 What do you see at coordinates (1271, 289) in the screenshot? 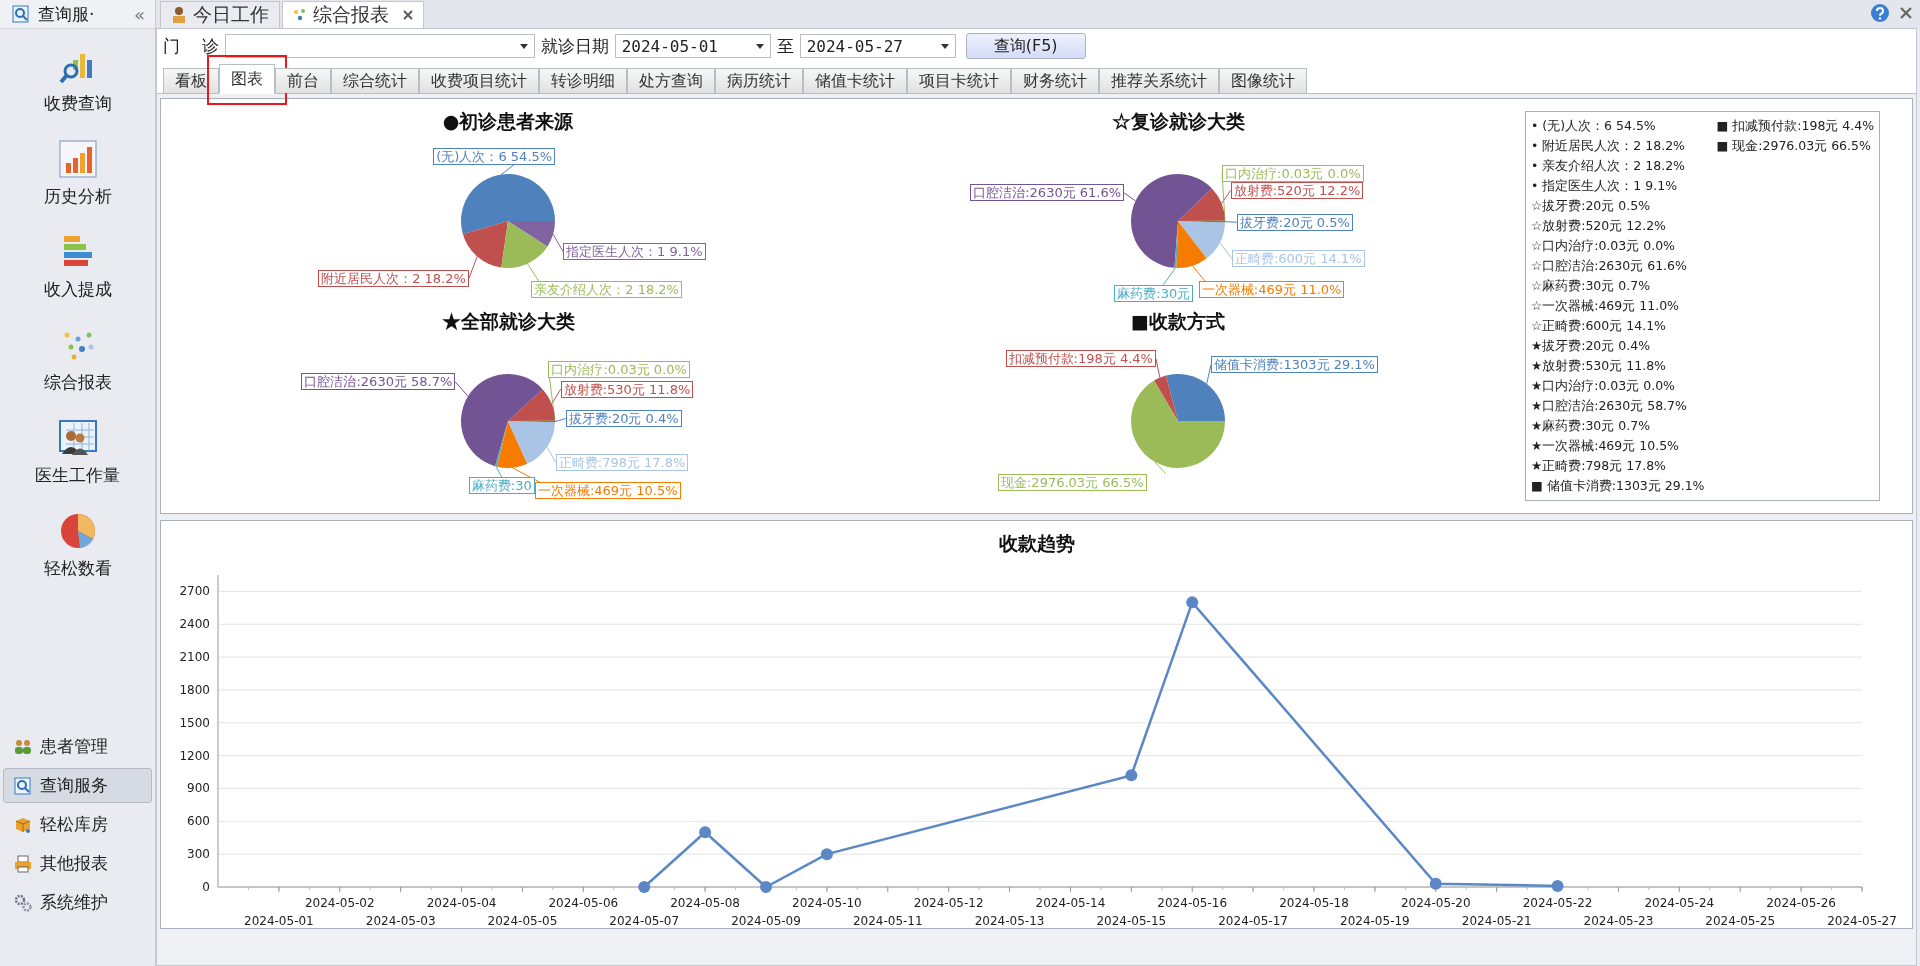
I see `data-label: 一次器械:469元 11.0%` at bounding box center [1271, 289].